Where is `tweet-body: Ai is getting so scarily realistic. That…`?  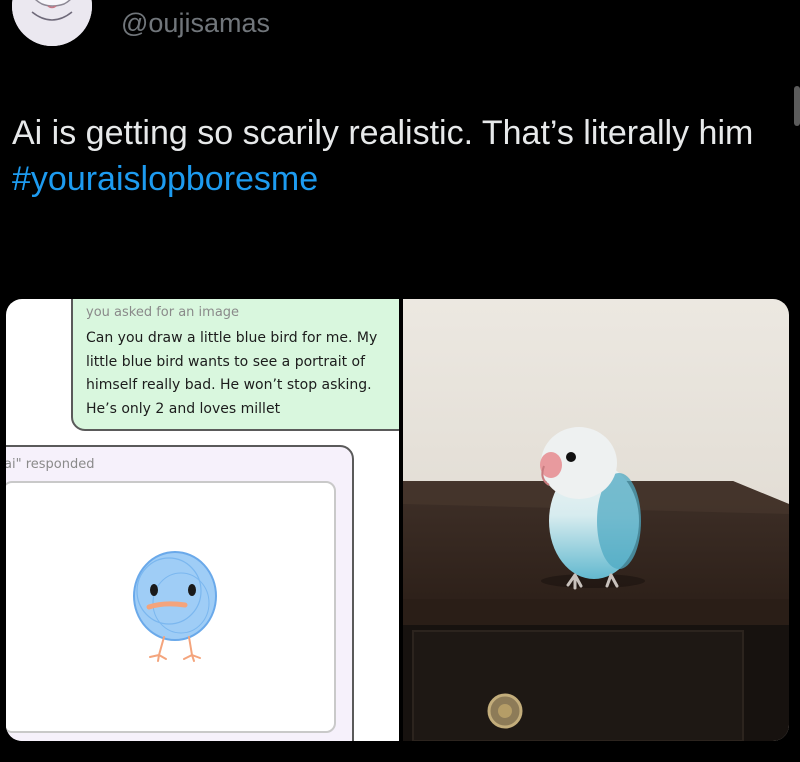 tweet-body: Ai is getting so scarily realistic. That… is located at coordinates (383, 133).